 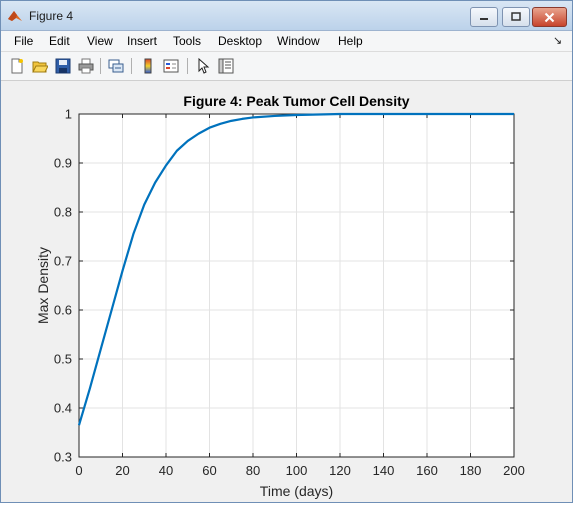 What do you see at coordinates (43, 285) in the screenshot?
I see `y-axis-label: Max Density` at bounding box center [43, 285].